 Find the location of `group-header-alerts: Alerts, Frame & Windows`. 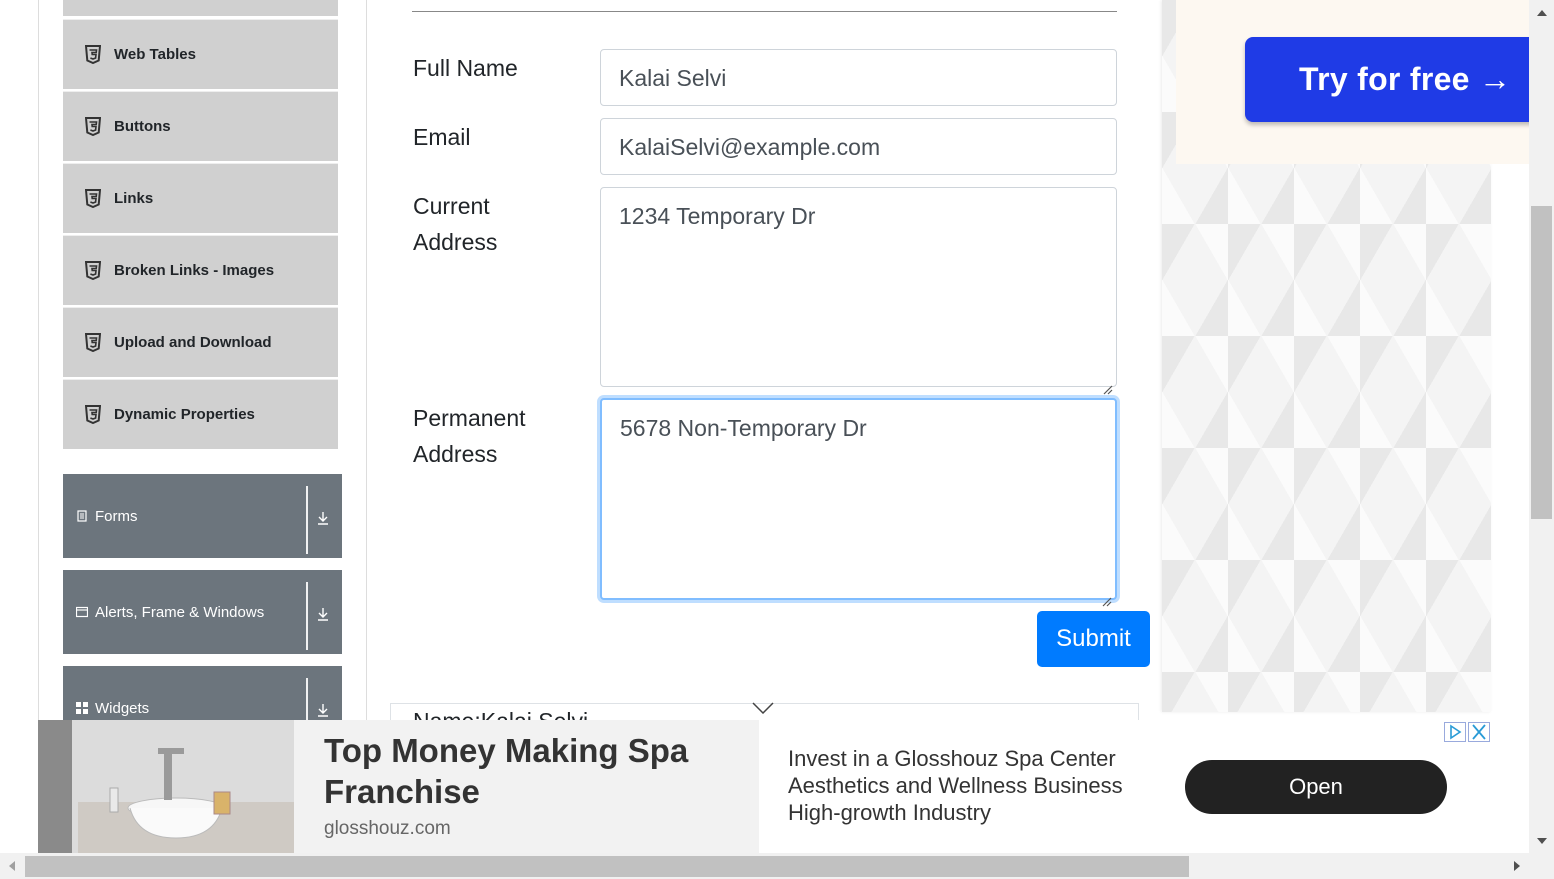

group-header-alerts: Alerts, Frame & Windows is located at coordinates (202, 612).